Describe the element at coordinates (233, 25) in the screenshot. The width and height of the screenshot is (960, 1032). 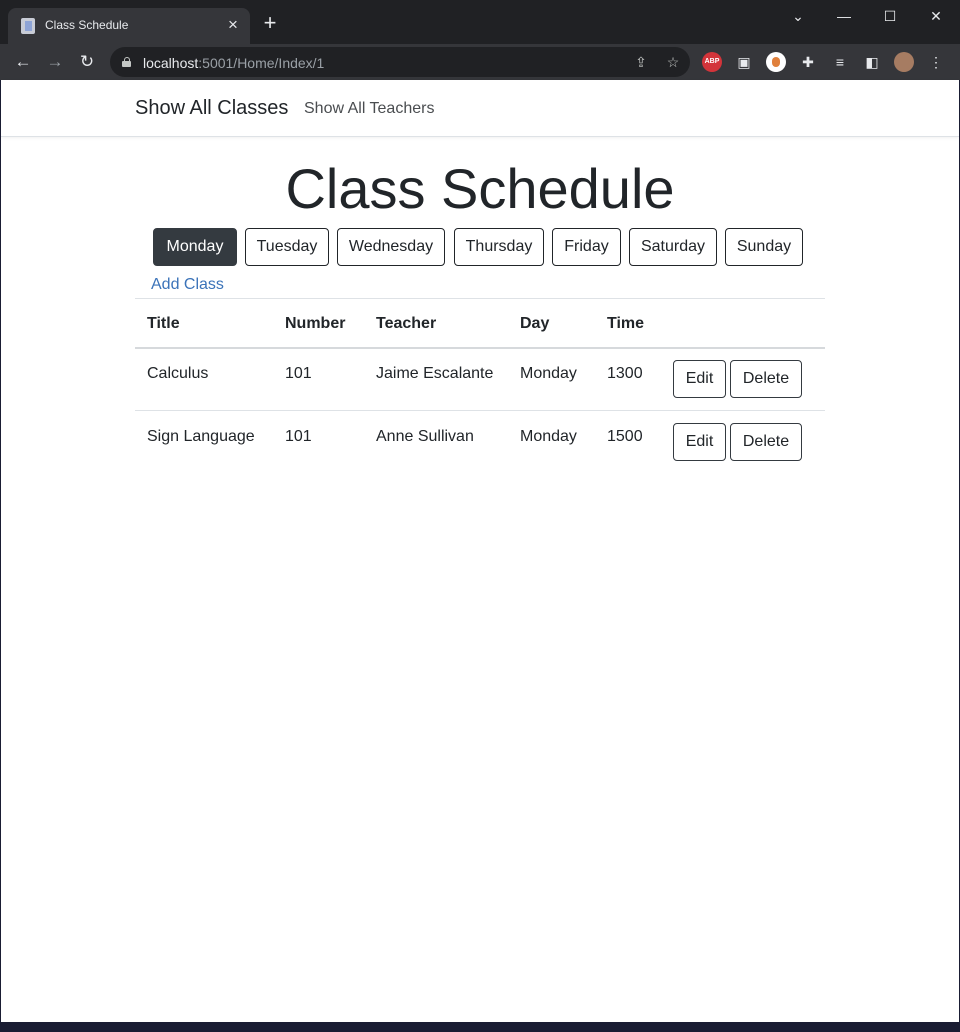
I see `close-icon: ×` at that location.